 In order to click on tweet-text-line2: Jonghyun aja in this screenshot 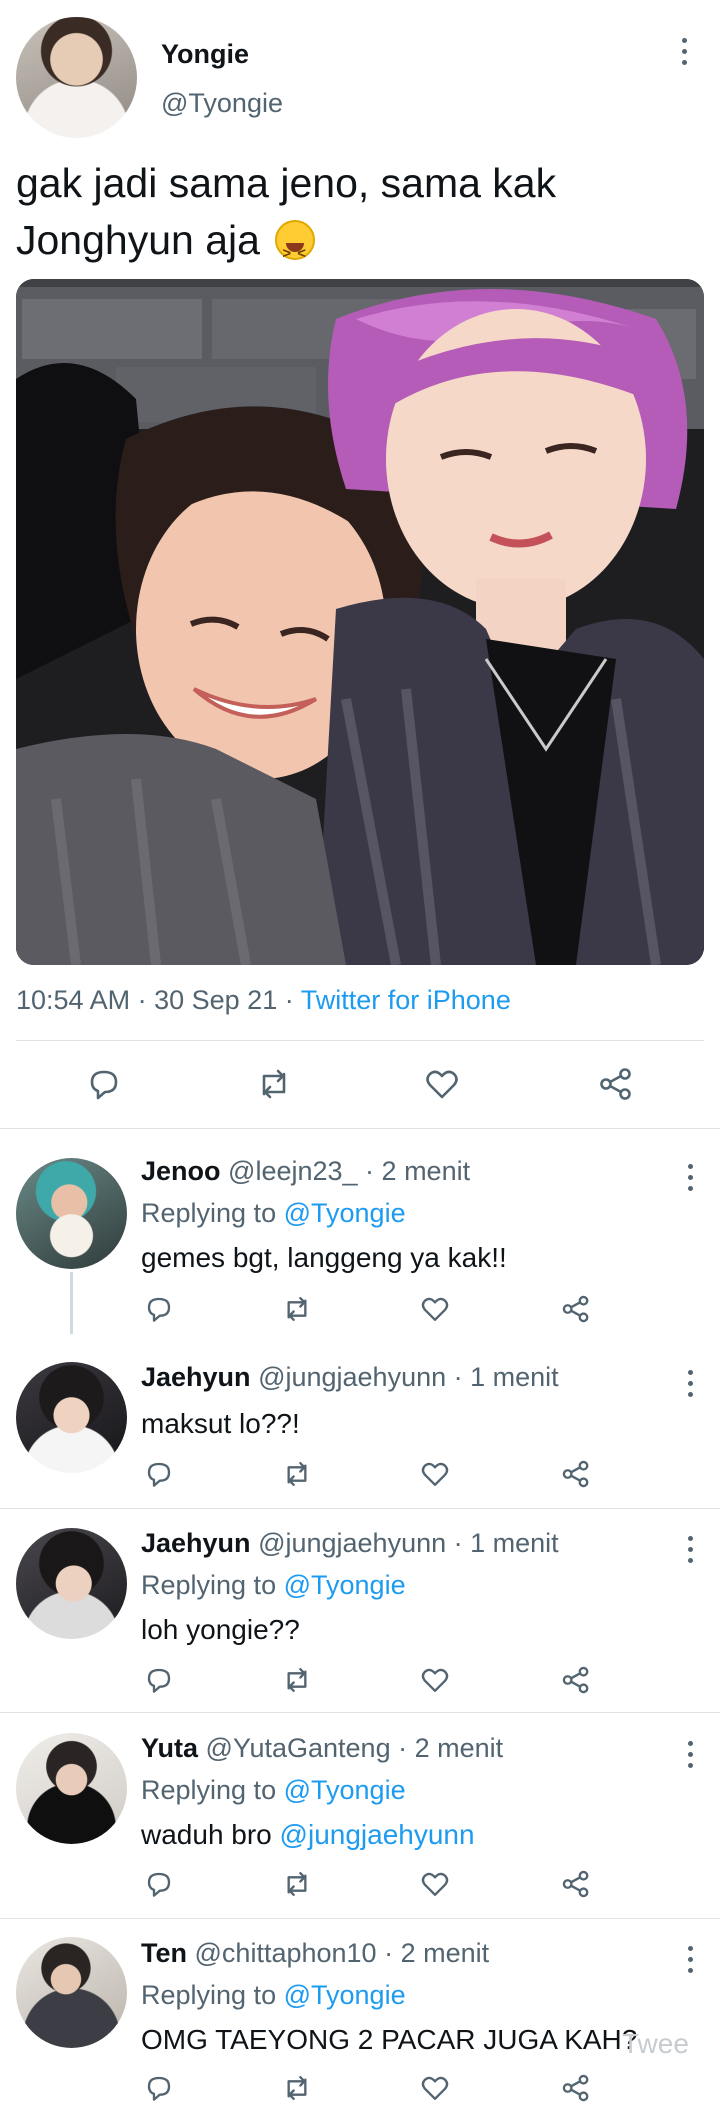, I will do `click(138, 240)`.